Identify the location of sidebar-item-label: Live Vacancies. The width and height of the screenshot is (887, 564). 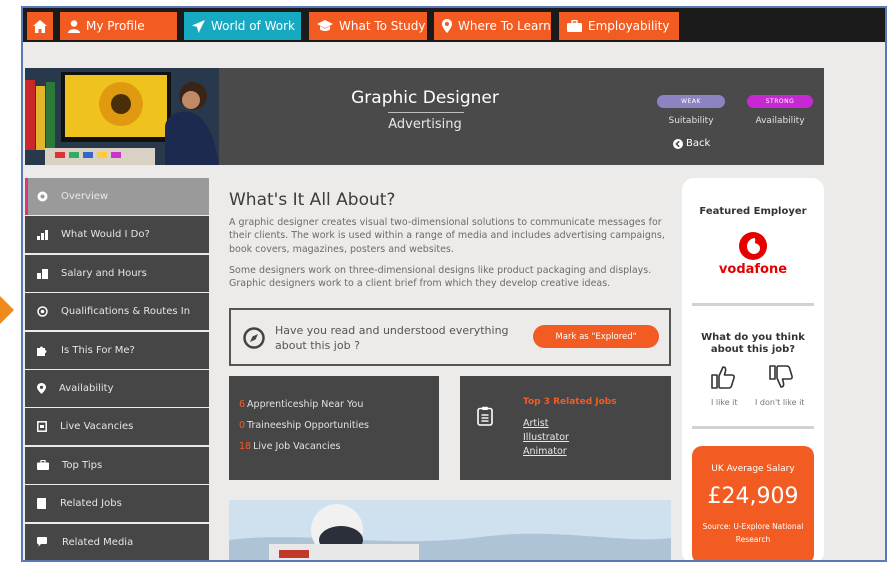
(97, 427).